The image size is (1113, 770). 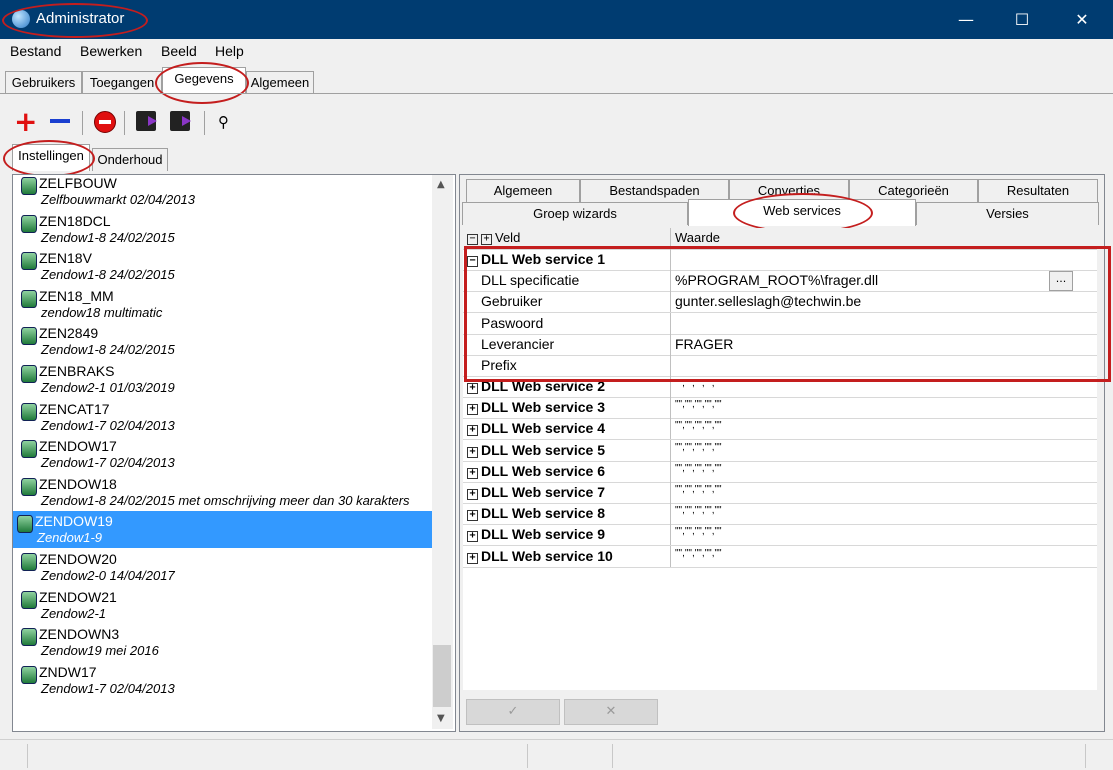 What do you see at coordinates (225, 341) in the screenshot?
I see `list-item: ZEN2849 Zendow1-8 24/02/2015` at bounding box center [225, 341].